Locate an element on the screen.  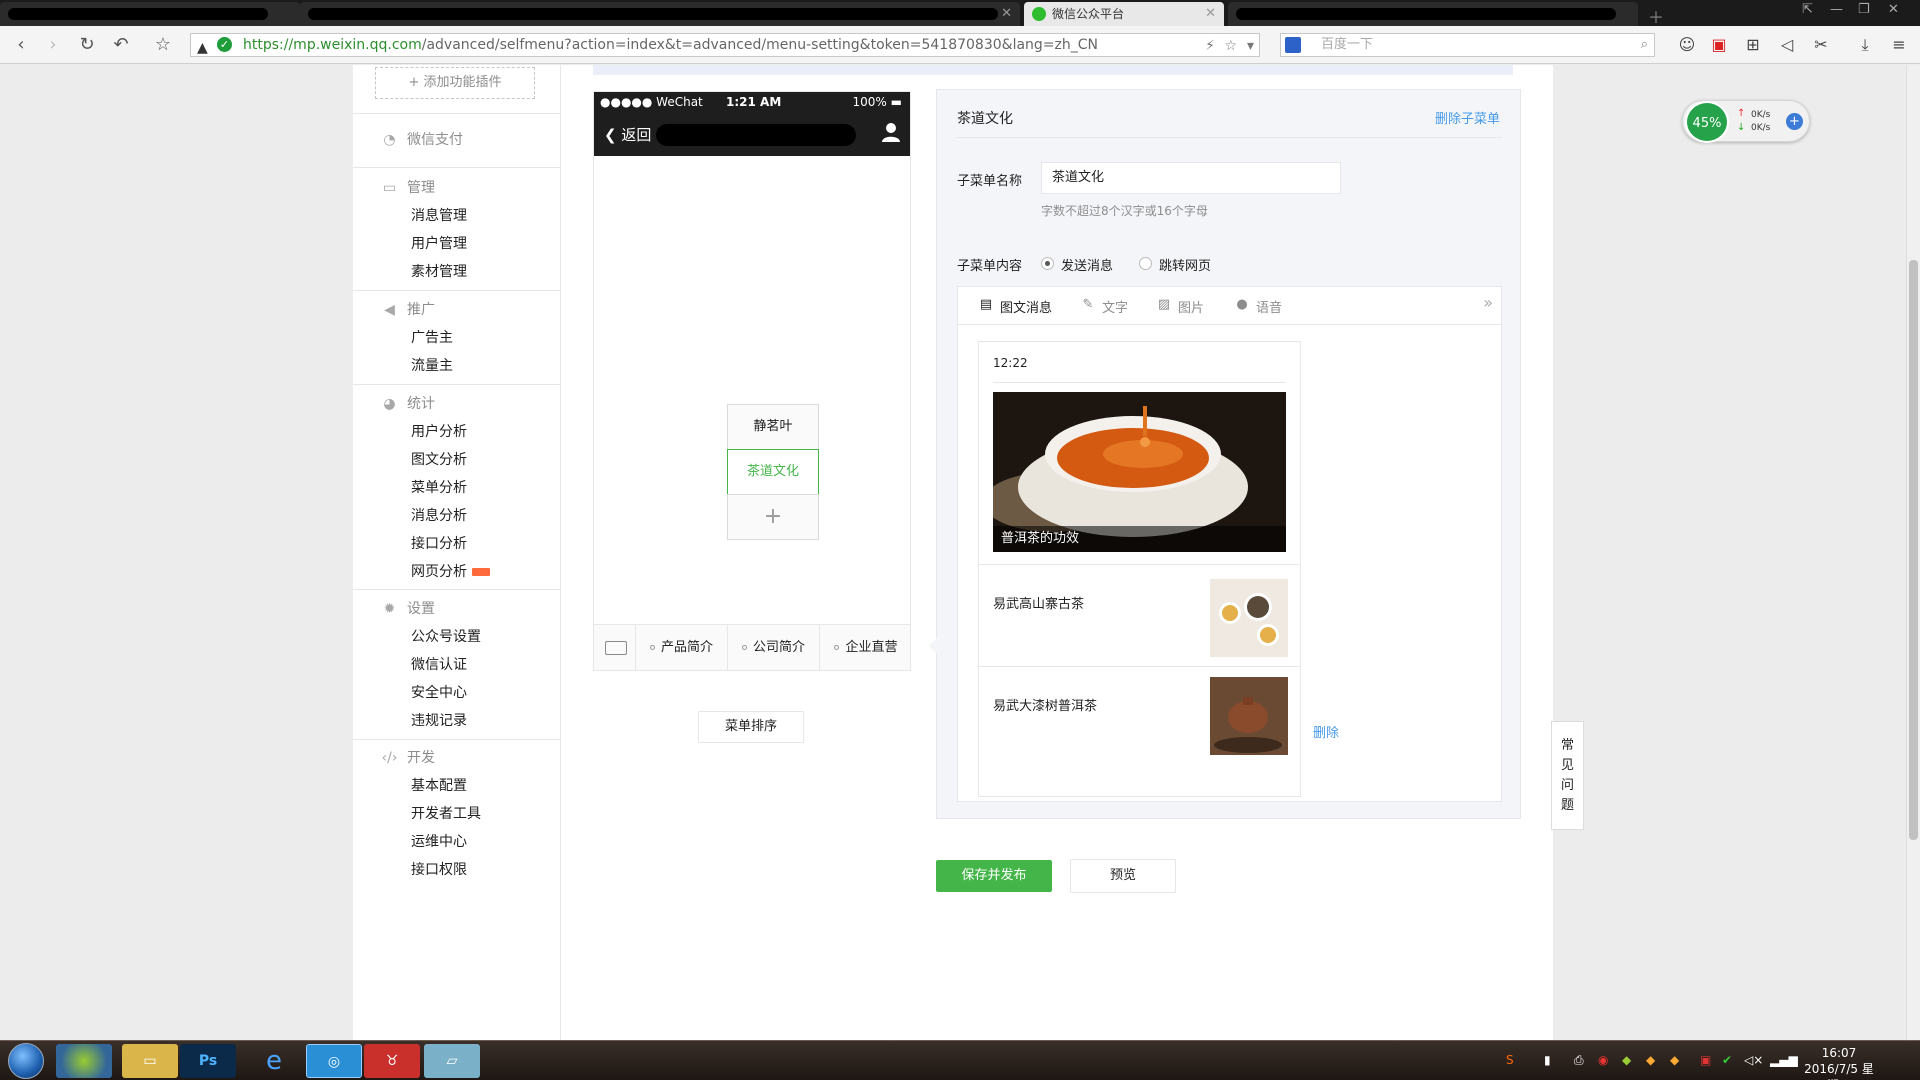
sidebar-item-security-center: 安全中心 is located at coordinates (439, 693).